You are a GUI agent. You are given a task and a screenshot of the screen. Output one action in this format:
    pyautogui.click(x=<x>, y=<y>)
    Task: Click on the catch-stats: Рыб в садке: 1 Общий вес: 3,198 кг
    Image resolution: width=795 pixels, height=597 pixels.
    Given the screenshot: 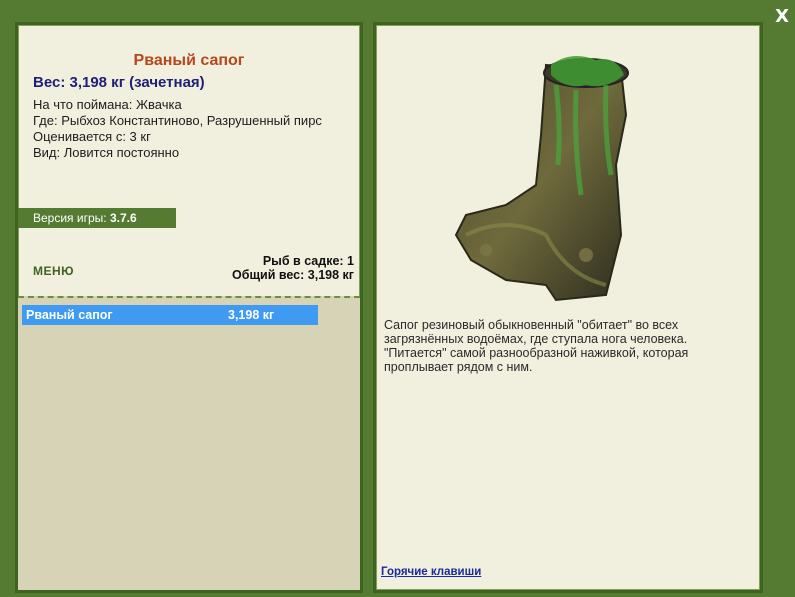 What is the action you would take?
    pyautogui.click(x=293, y=268)
    